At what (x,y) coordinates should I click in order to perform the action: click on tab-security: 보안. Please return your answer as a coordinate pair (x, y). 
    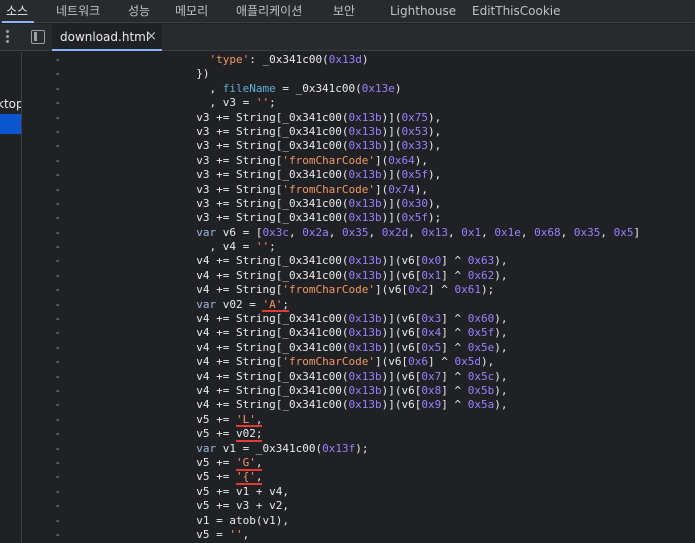
    Looking at the image, I should click on (344, 11).